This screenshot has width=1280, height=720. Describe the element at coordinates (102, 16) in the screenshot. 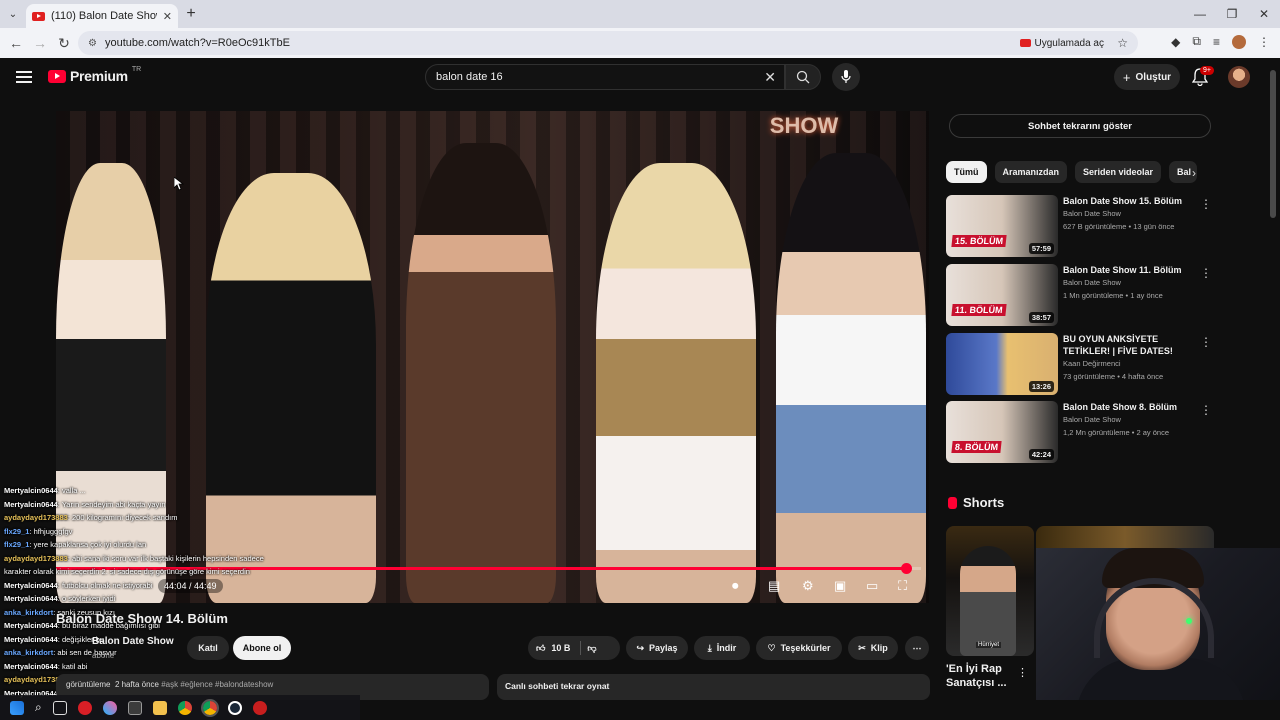

I see `browser-tab: (110) Balon Date Show 14. Bölü ✕` at that location.